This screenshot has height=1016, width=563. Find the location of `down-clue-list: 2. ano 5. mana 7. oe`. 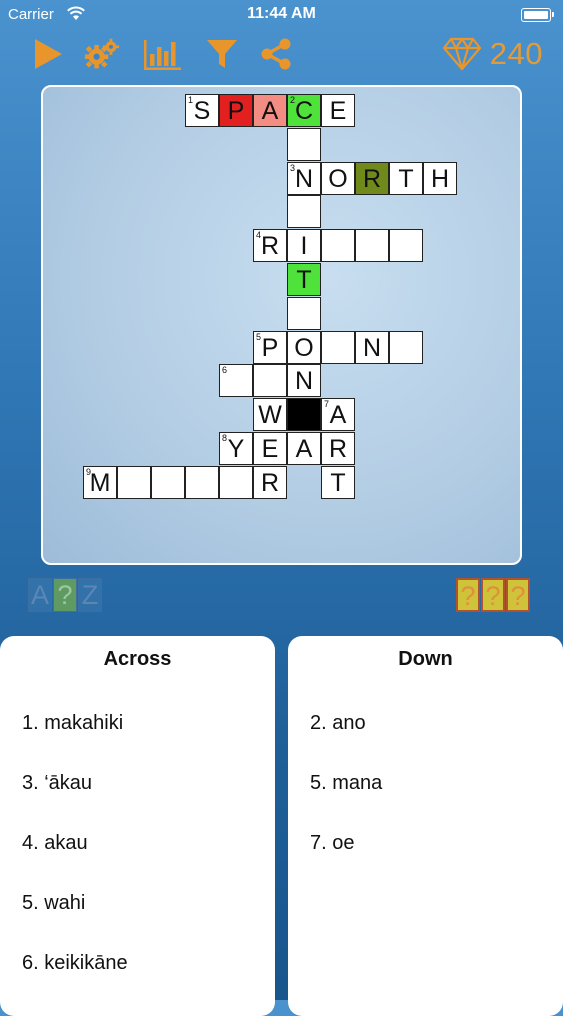

down-clue-list: 2. ano 5. mana 7. oe is located at coordinates (346, 802).